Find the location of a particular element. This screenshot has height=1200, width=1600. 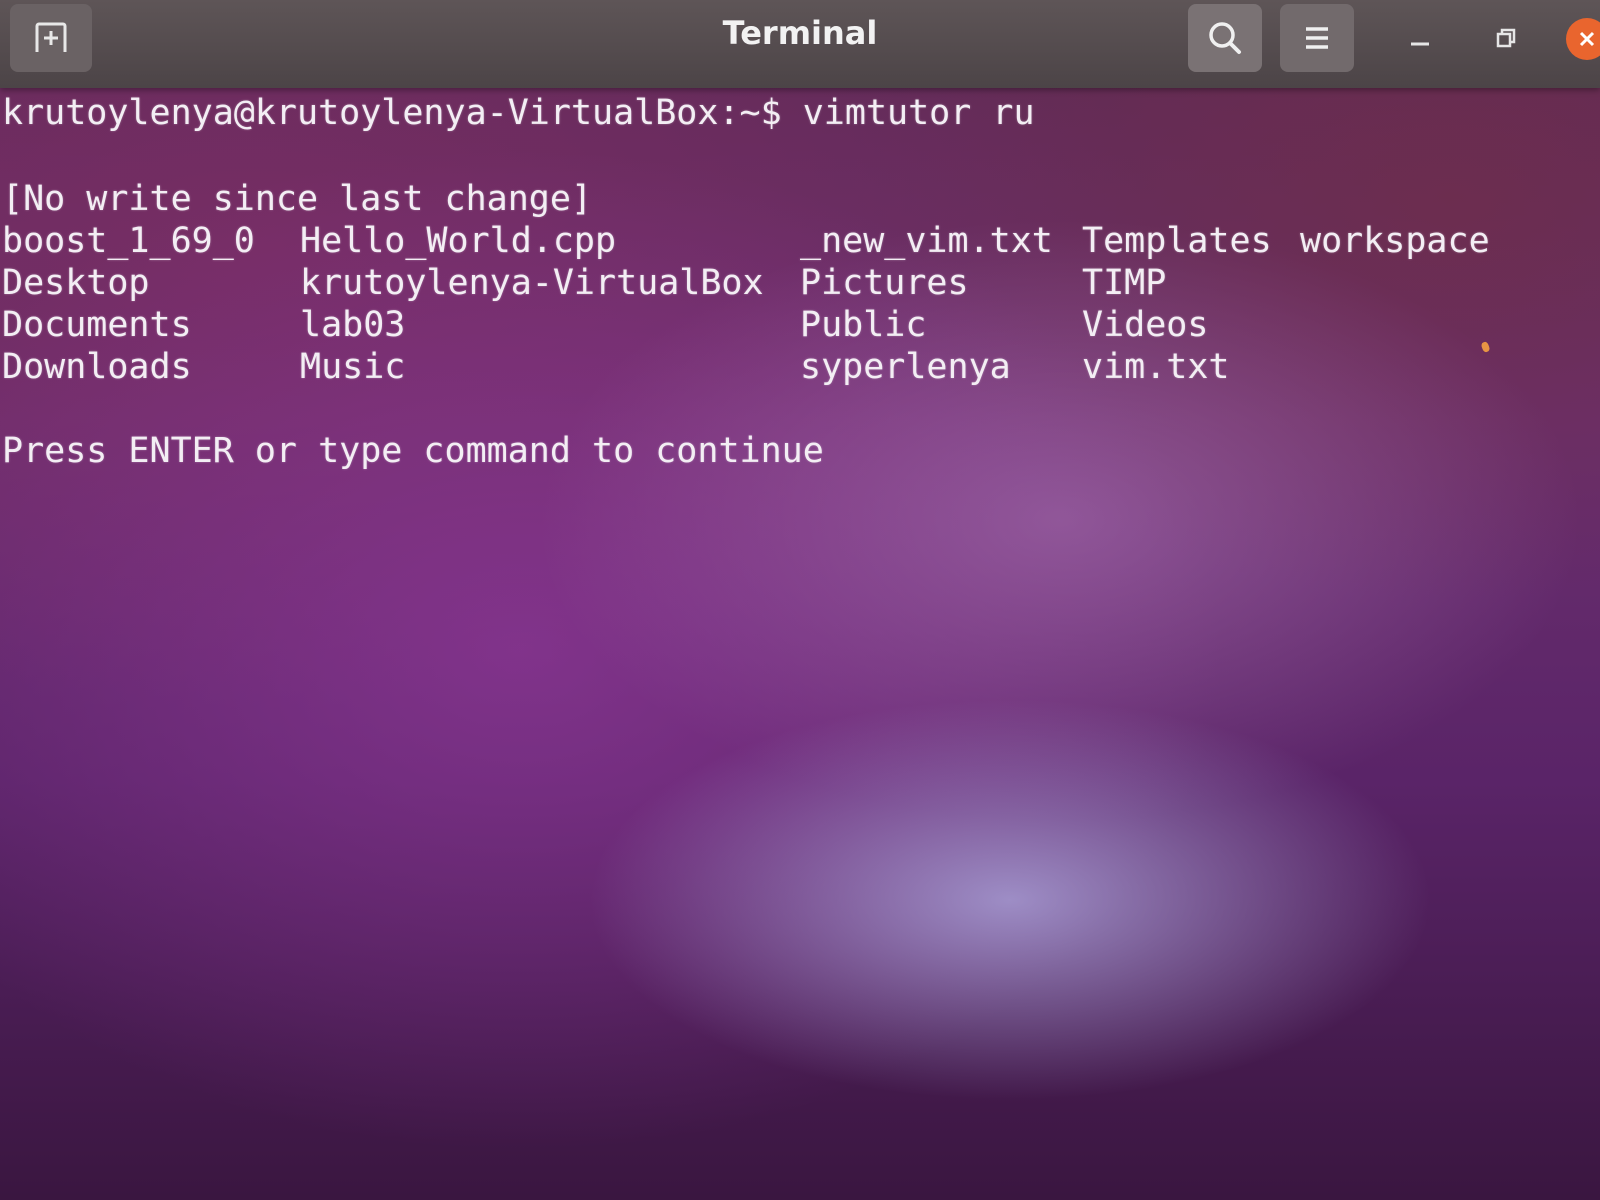

listing-entry: vim.txt is located at coordinates (1156, 367).